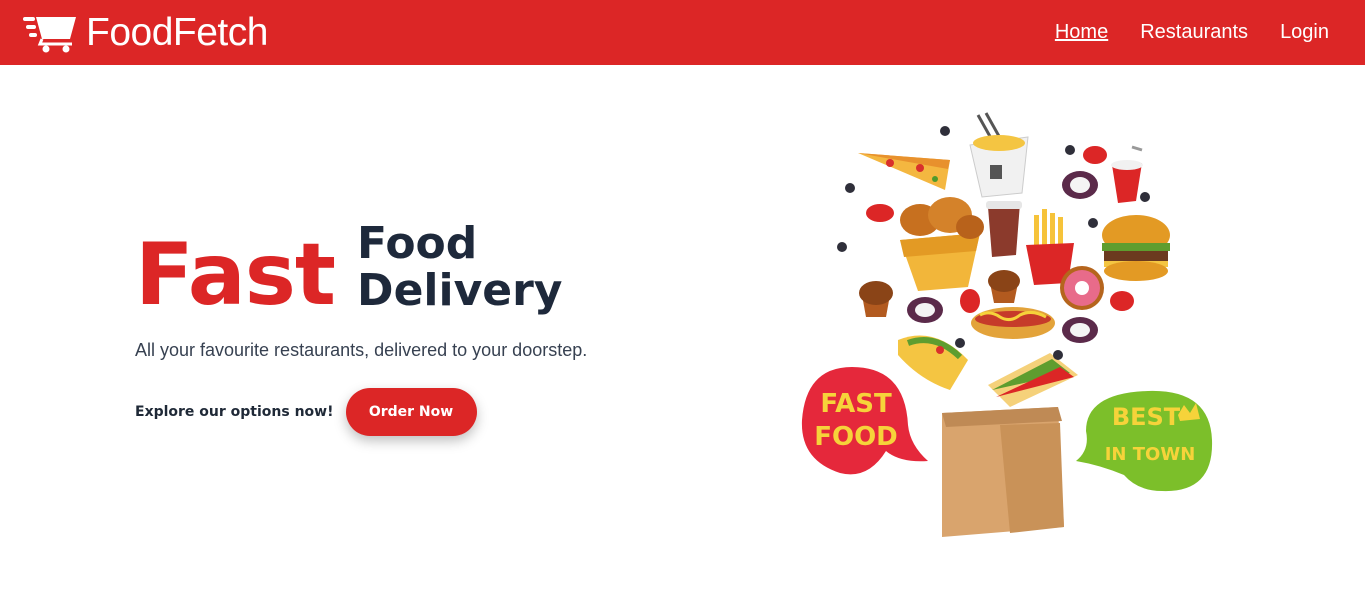 The image size is (1365, 606). I want to click on nav-login-link: Login, so click(1304, 32).